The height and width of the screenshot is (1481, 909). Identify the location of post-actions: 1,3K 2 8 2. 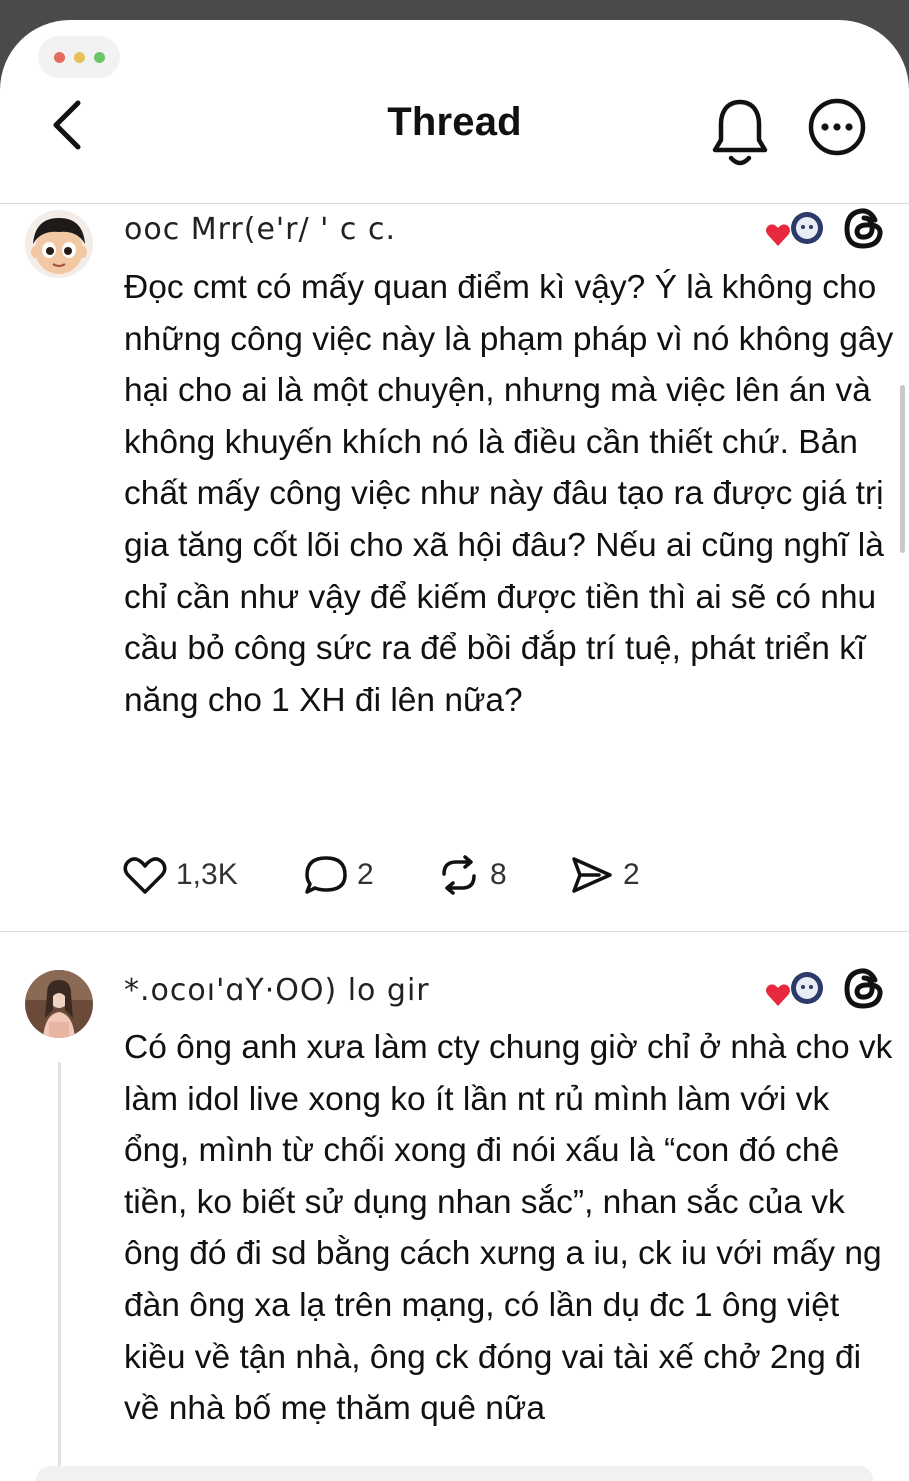
(395, 875).